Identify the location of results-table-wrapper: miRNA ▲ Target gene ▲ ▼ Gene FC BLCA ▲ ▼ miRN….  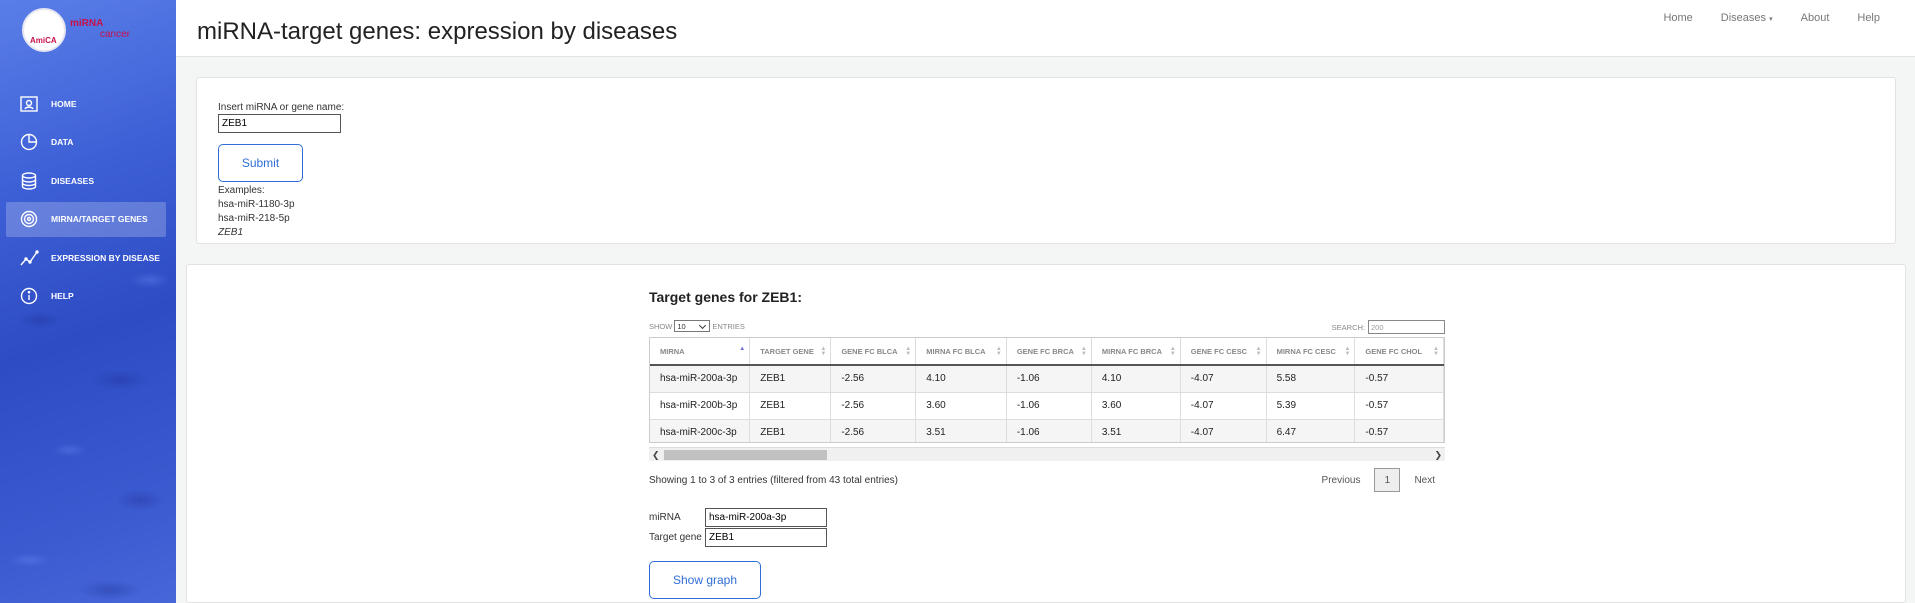
(1047, 390).